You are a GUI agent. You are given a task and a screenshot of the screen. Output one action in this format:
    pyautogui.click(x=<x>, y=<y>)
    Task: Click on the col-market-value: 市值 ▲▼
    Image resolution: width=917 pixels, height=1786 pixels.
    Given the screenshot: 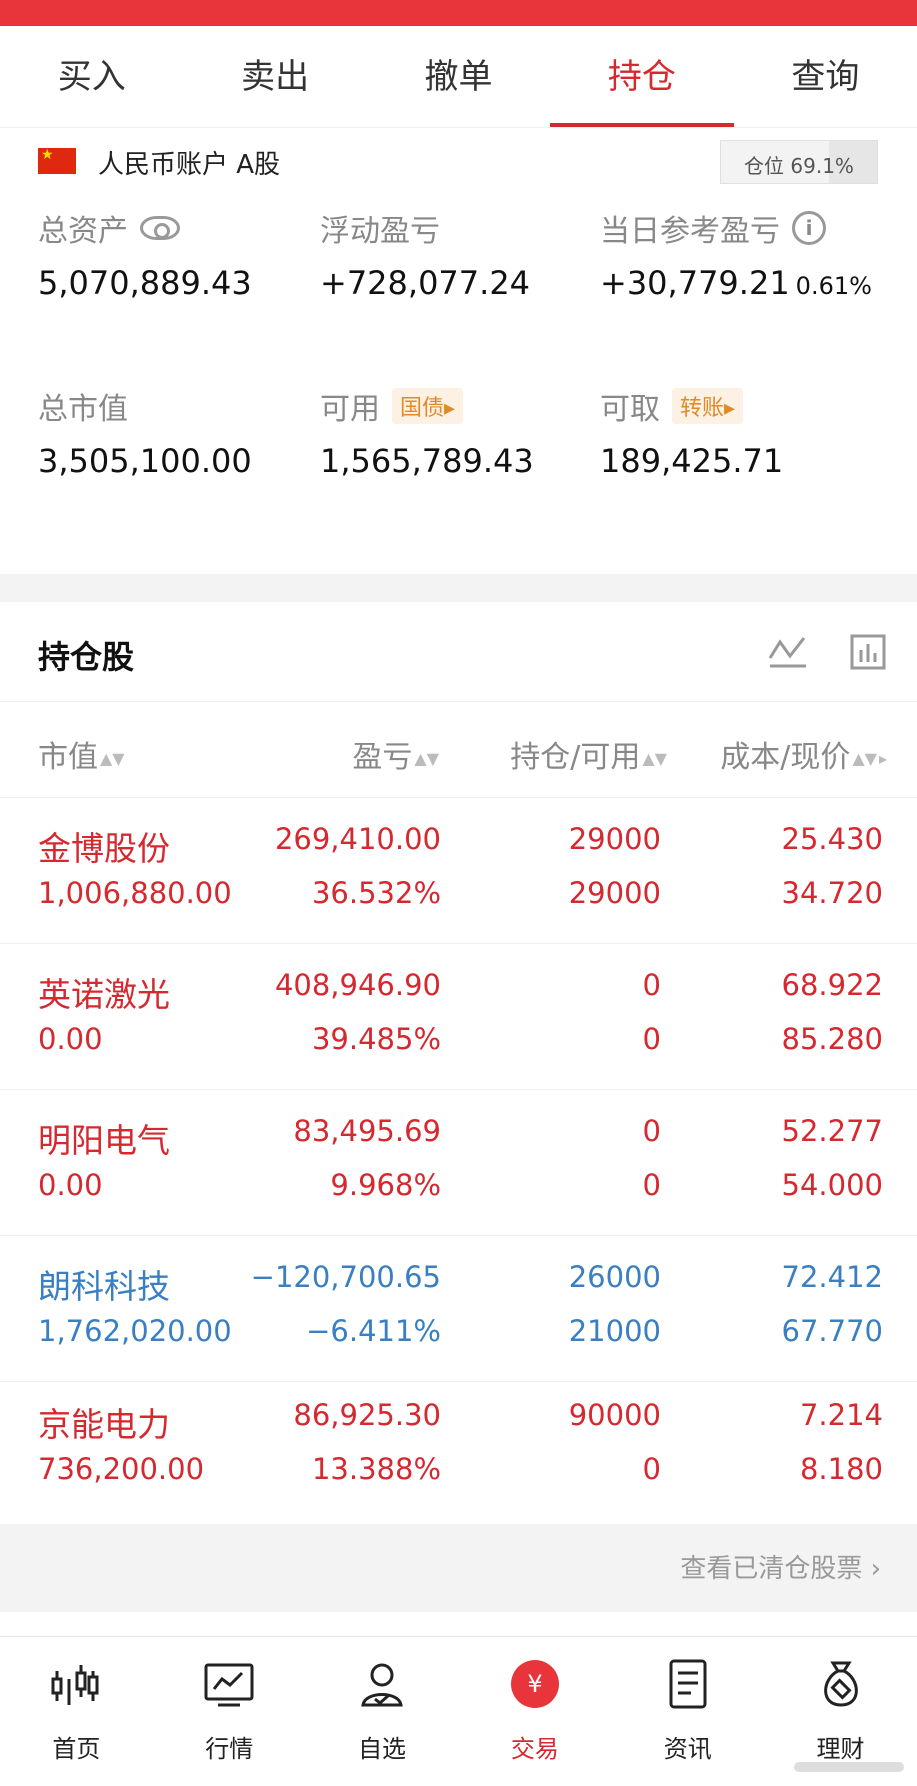 What is the action you would take?
    pyautogui.click(x=81, y=754)
    